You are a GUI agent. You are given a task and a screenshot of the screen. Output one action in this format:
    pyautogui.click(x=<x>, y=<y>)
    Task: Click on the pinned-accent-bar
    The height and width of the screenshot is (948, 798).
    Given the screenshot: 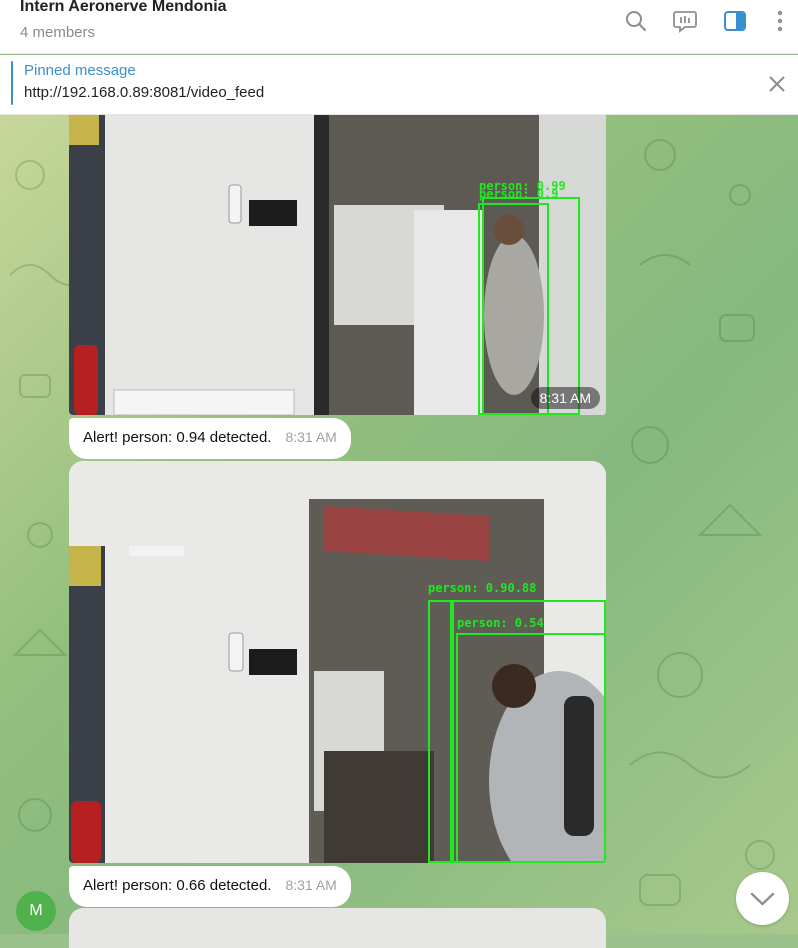 What is the action you would take?
    pyautogui.click(x=12, y=83)
    